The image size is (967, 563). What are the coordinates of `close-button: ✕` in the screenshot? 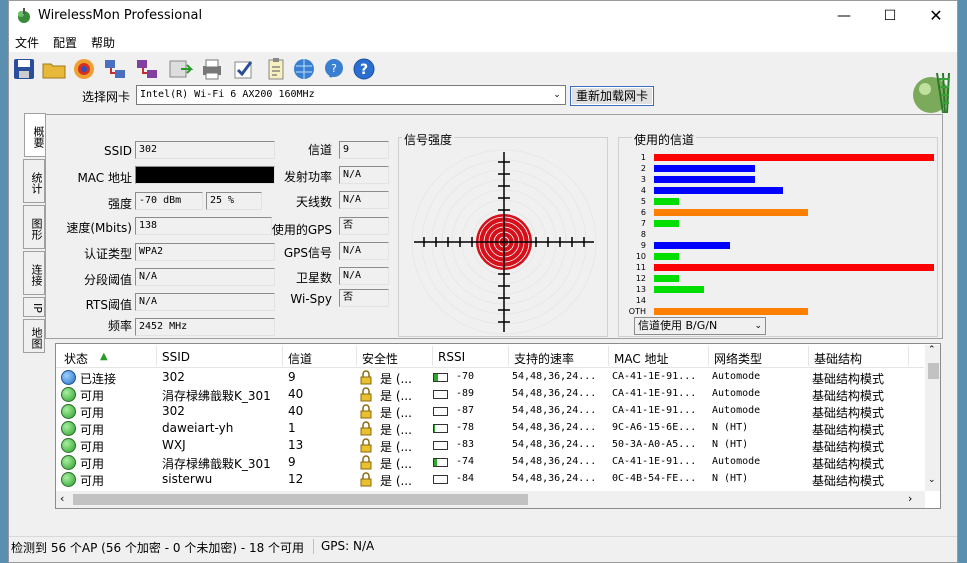 It's located at (935, 16).